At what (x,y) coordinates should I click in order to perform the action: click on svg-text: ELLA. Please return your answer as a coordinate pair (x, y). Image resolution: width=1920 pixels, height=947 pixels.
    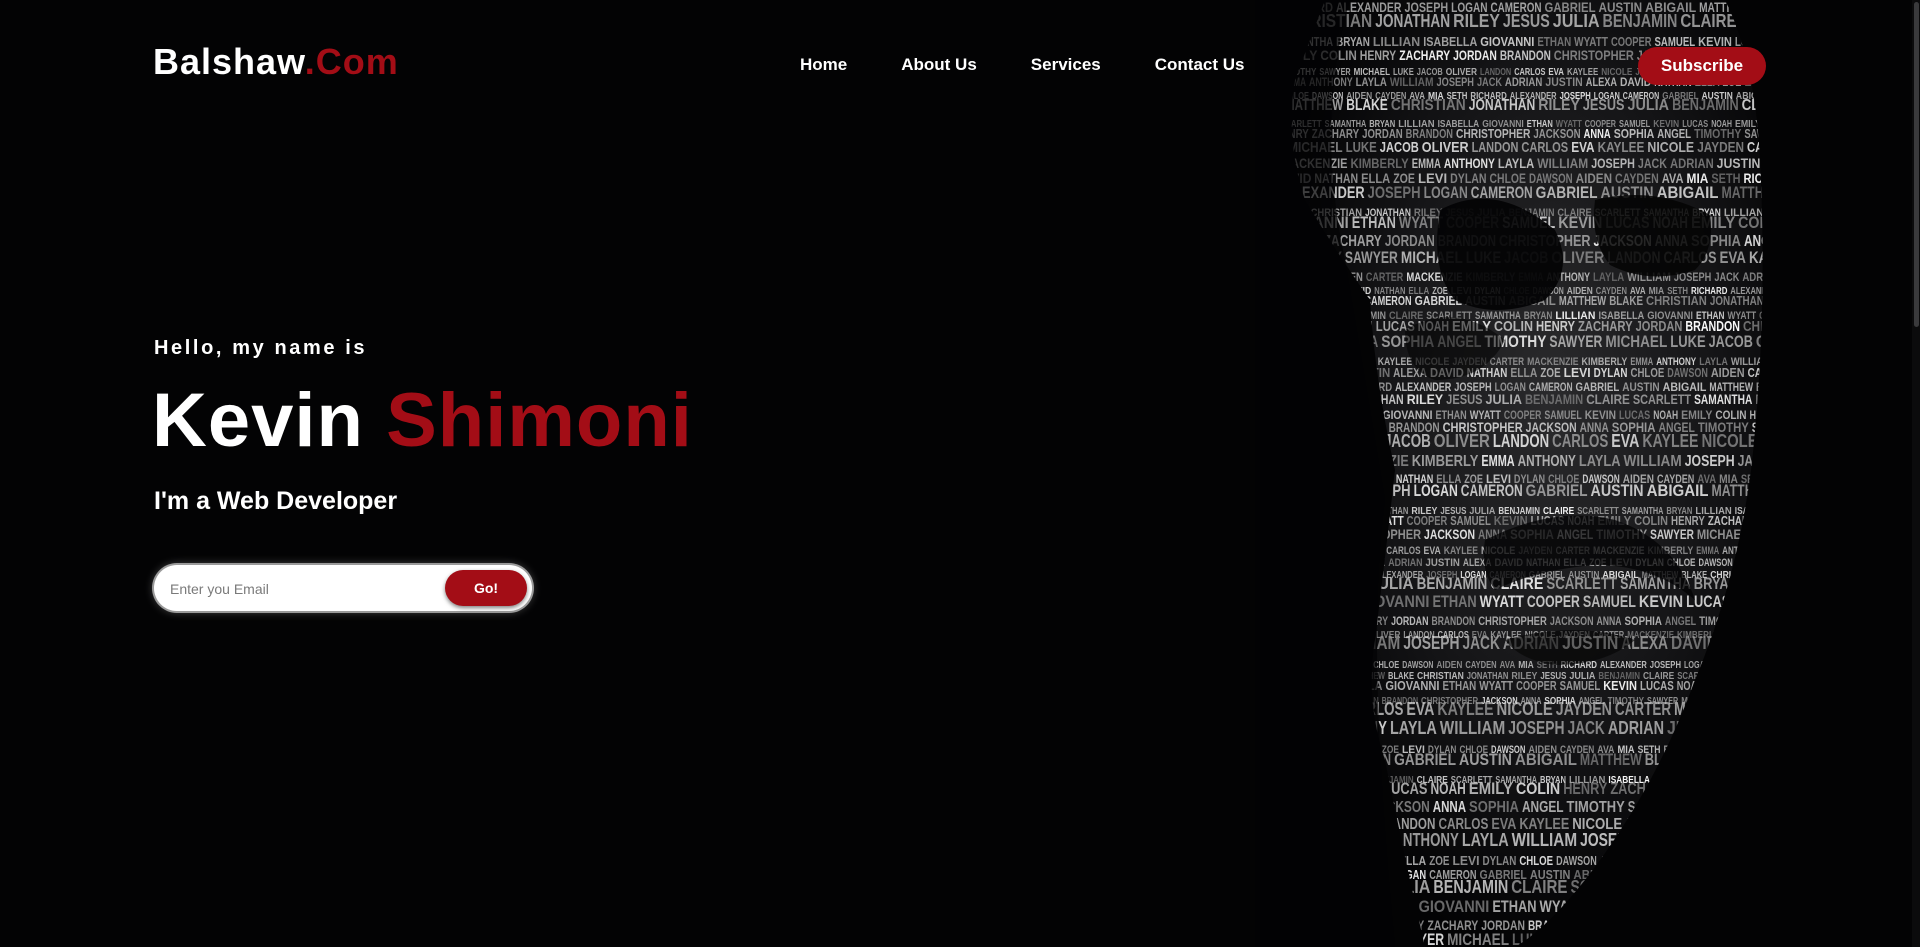
    Looking at the image, I should click on (1523, 372).